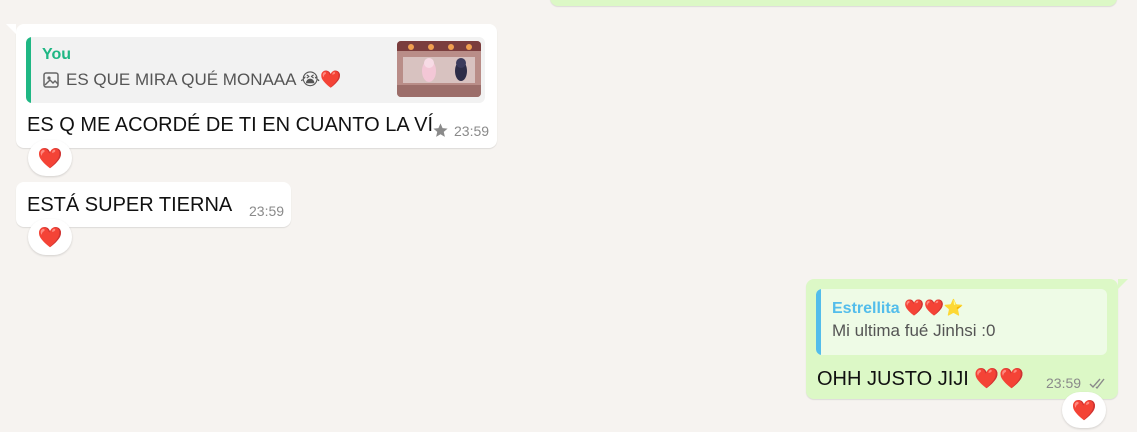 The height and width of the screenshot is (432, 1137). I want to click on reply-quote: Estrellita ❤️❤️⭐ Mi ultima fué Jinhsi :0, so click(961, 322).